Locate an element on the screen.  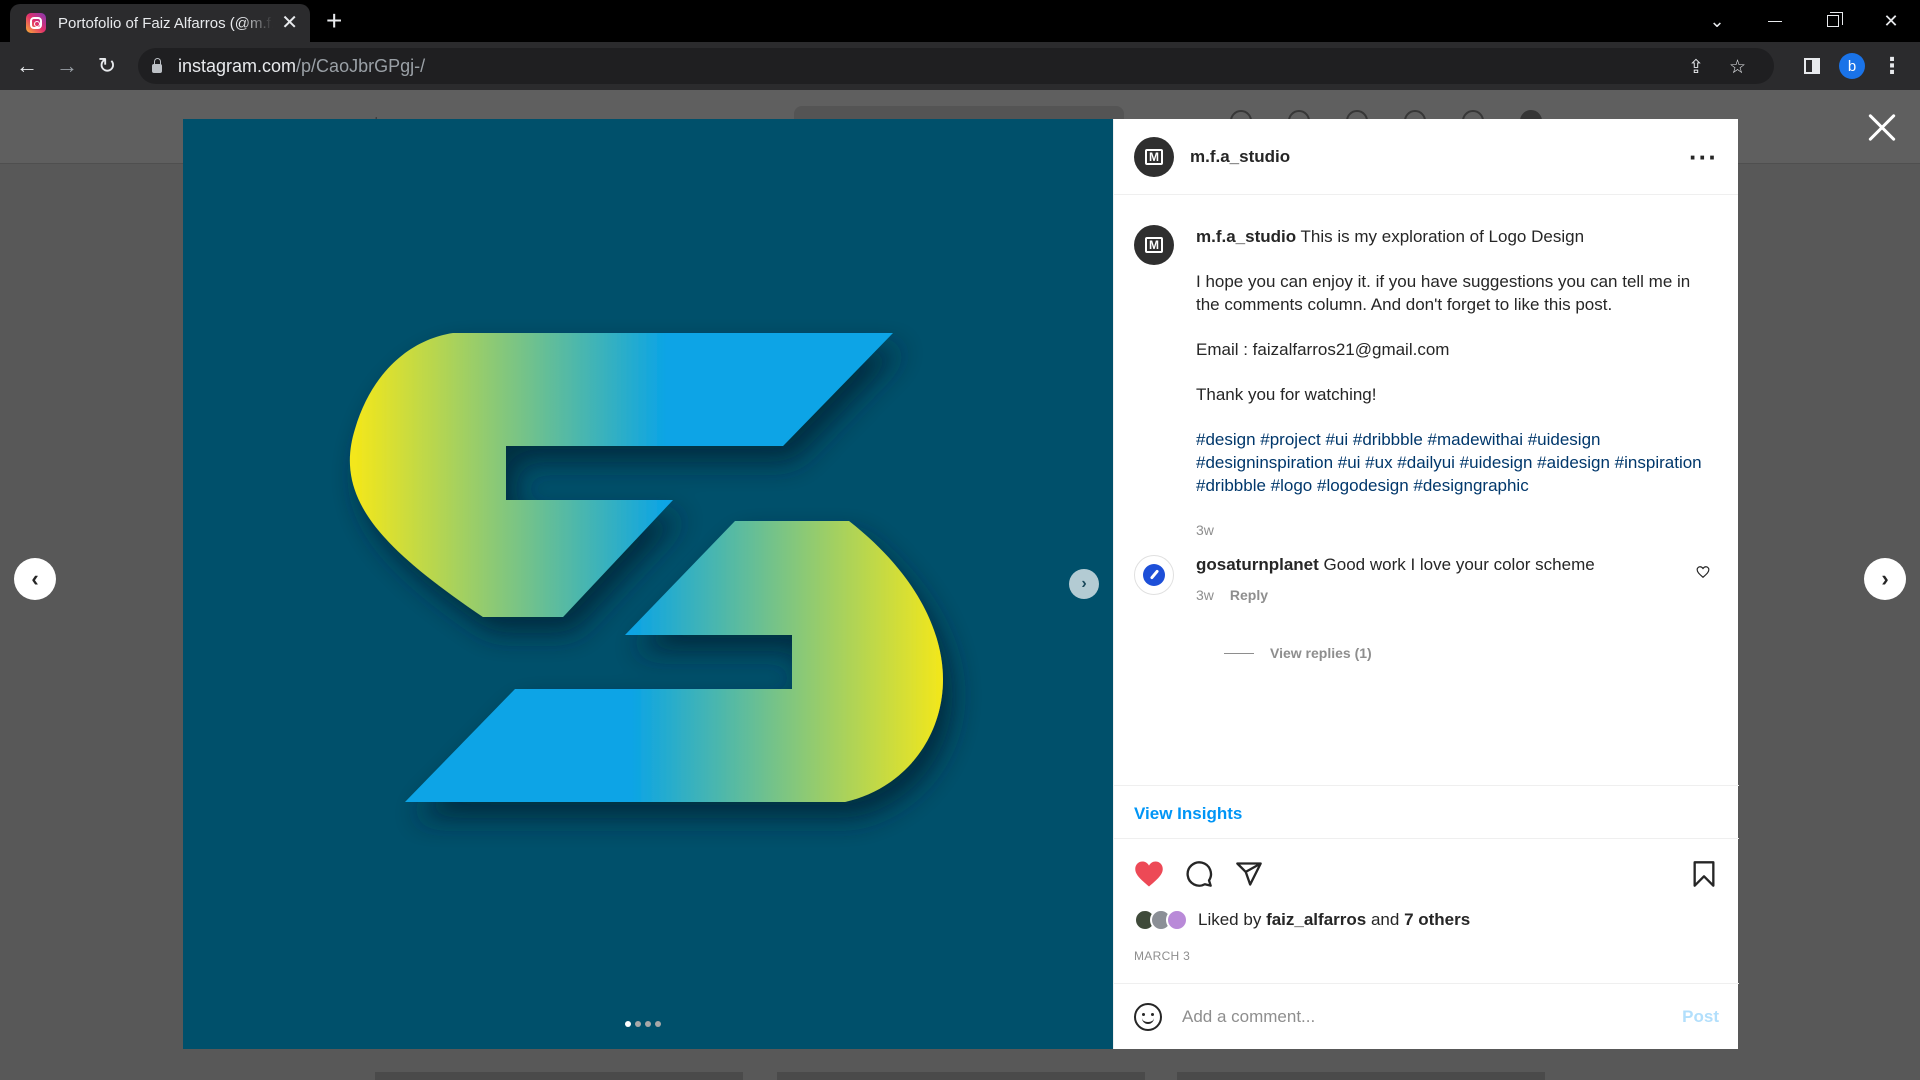
profile-avatar: b is located at coordinates (1852, 66).